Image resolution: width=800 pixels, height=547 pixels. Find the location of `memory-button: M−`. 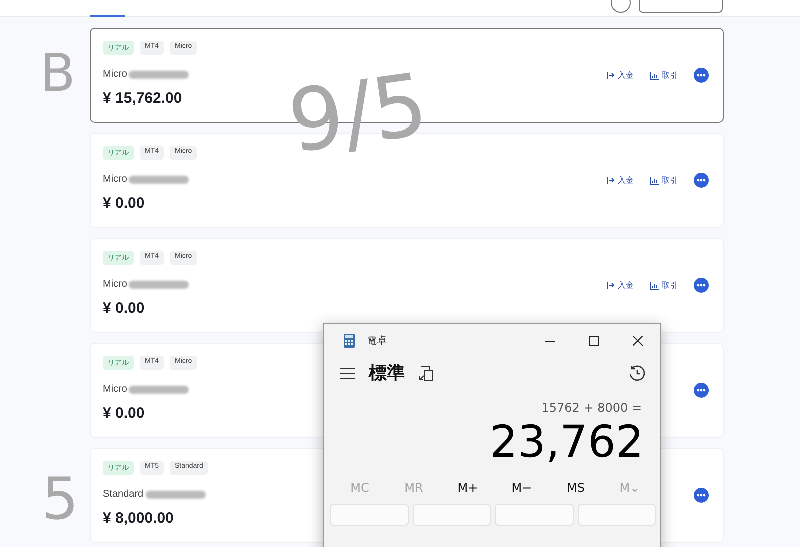

memory-button: M− is located at coordinates (522, 488).